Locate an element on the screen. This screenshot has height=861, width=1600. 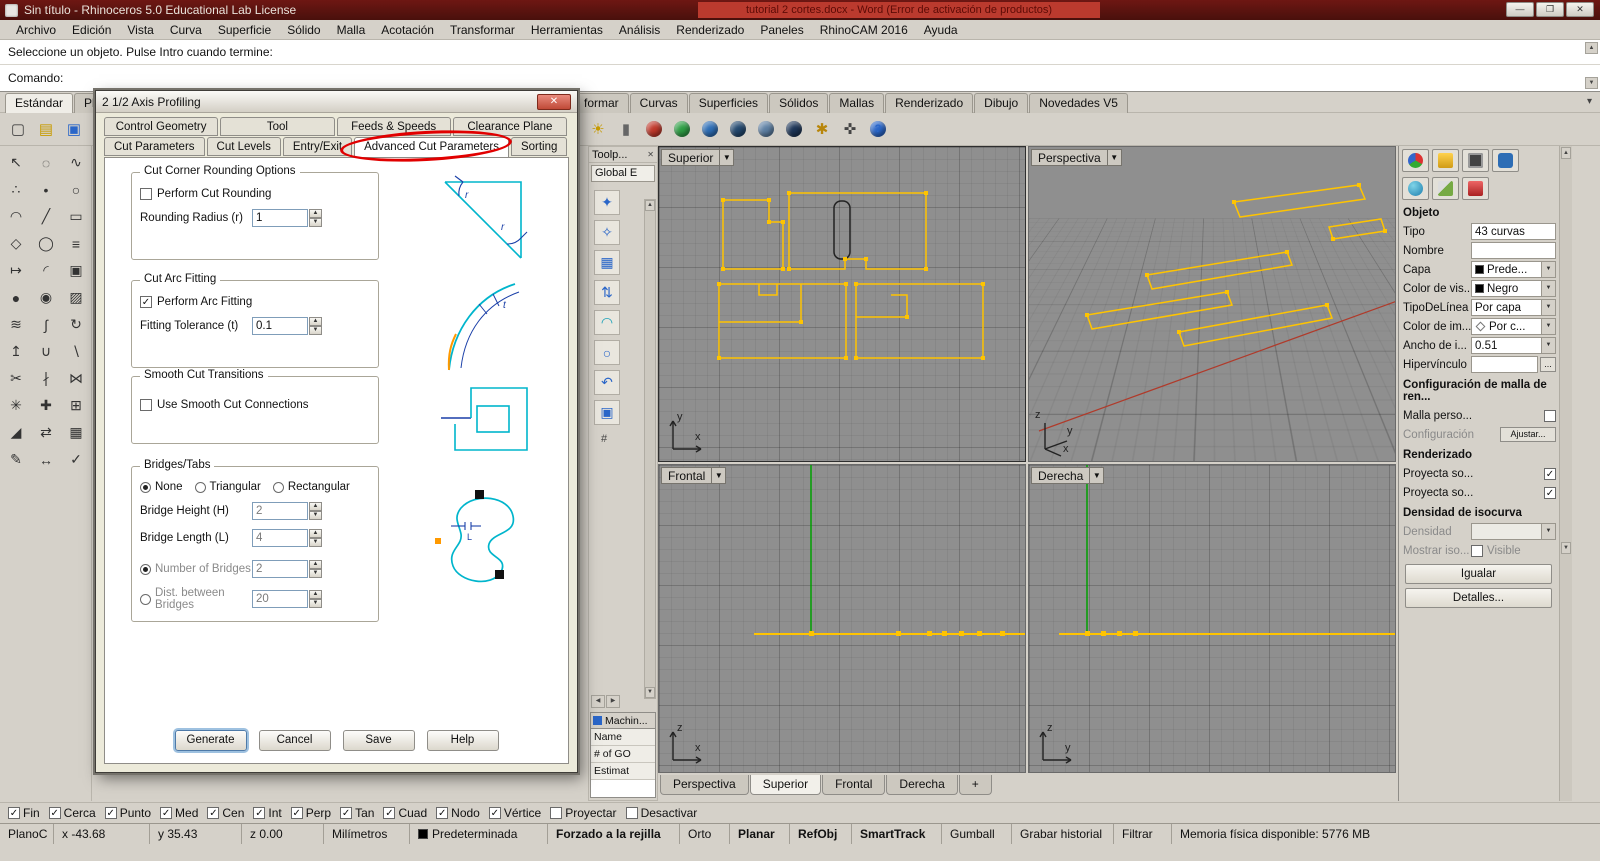
copy-tool-icon: ⊞ is located at coordinates (76, 405).